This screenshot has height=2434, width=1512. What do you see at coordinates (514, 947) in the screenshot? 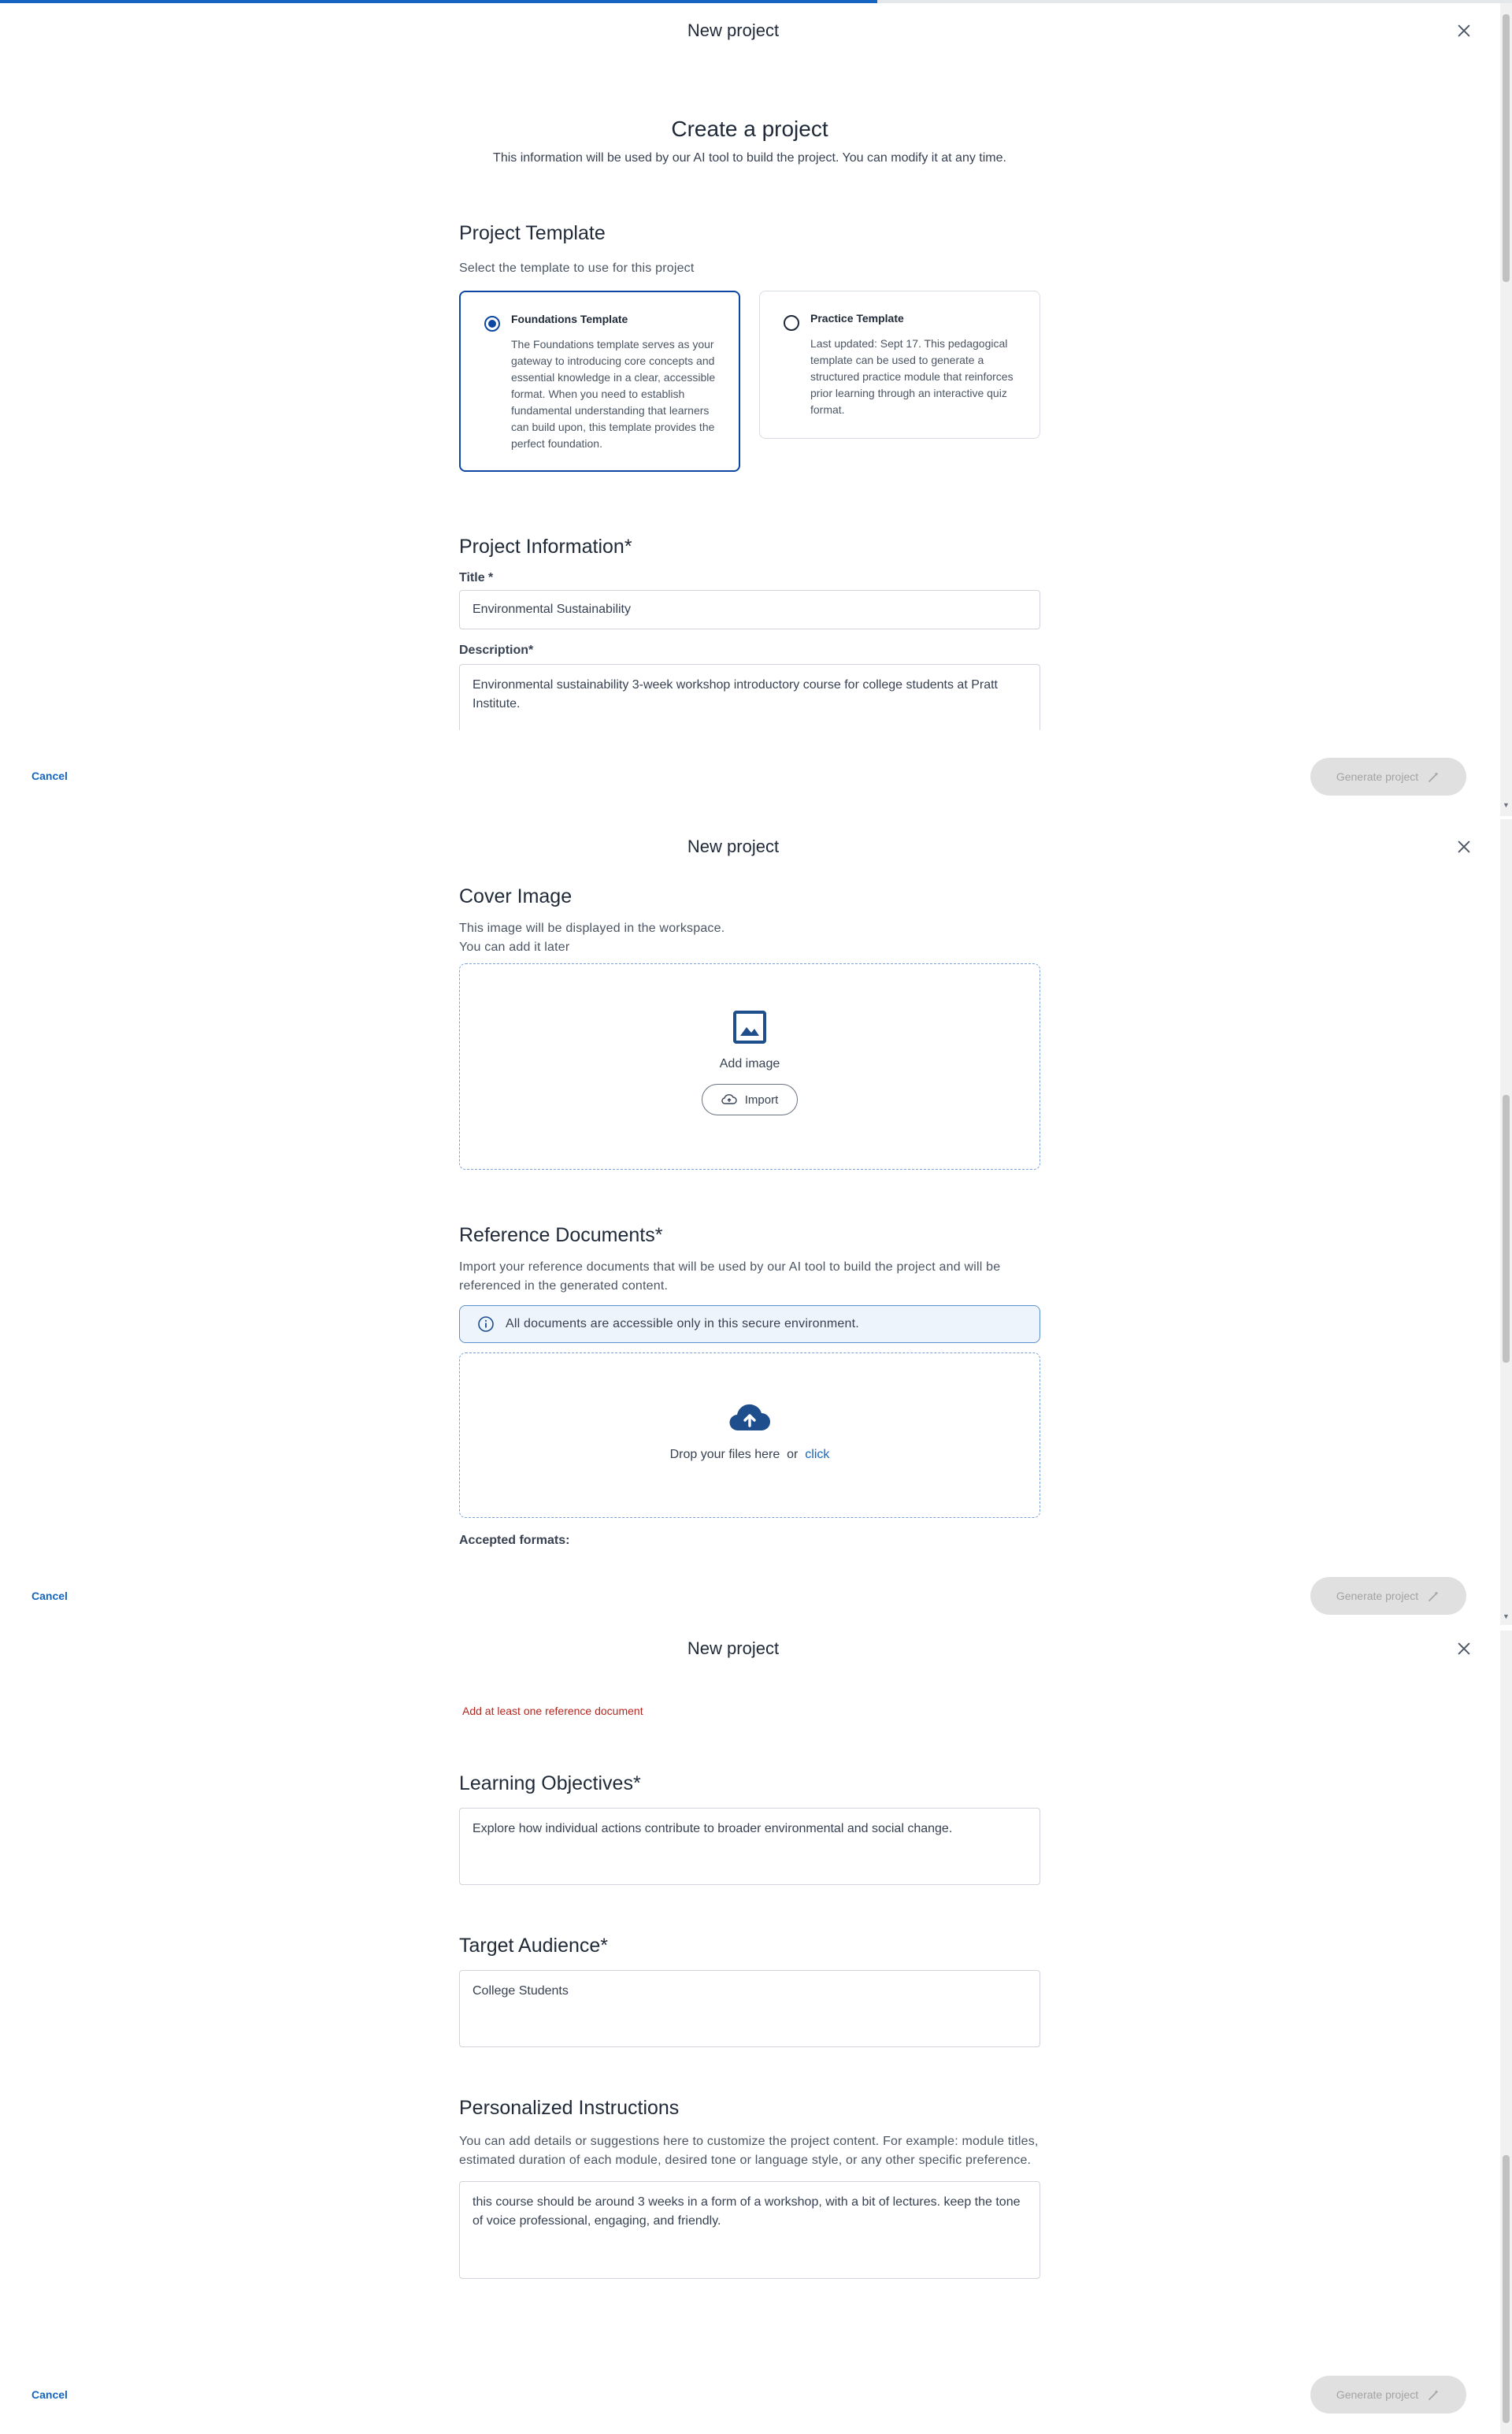
I see `section-description: You can add it later` at bounding box center [514, 947].